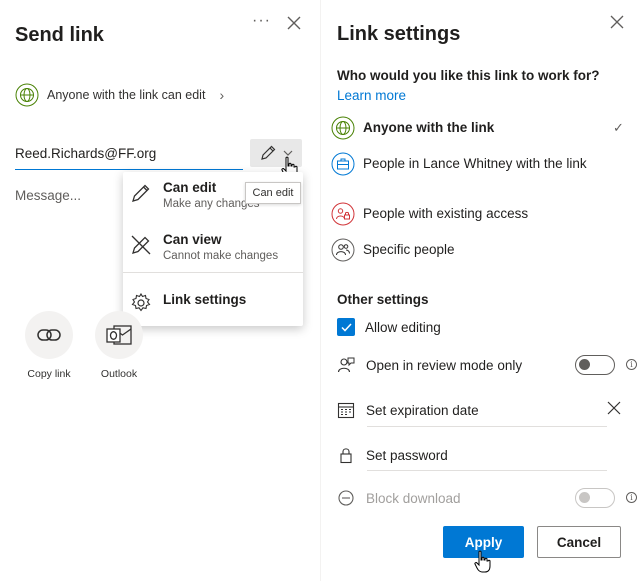 This screenshot has height=581, width=638. Describe the element at coordinates (482, 410) in the screenshot. I see `expiration-date-row: Set expiration date` at that location.